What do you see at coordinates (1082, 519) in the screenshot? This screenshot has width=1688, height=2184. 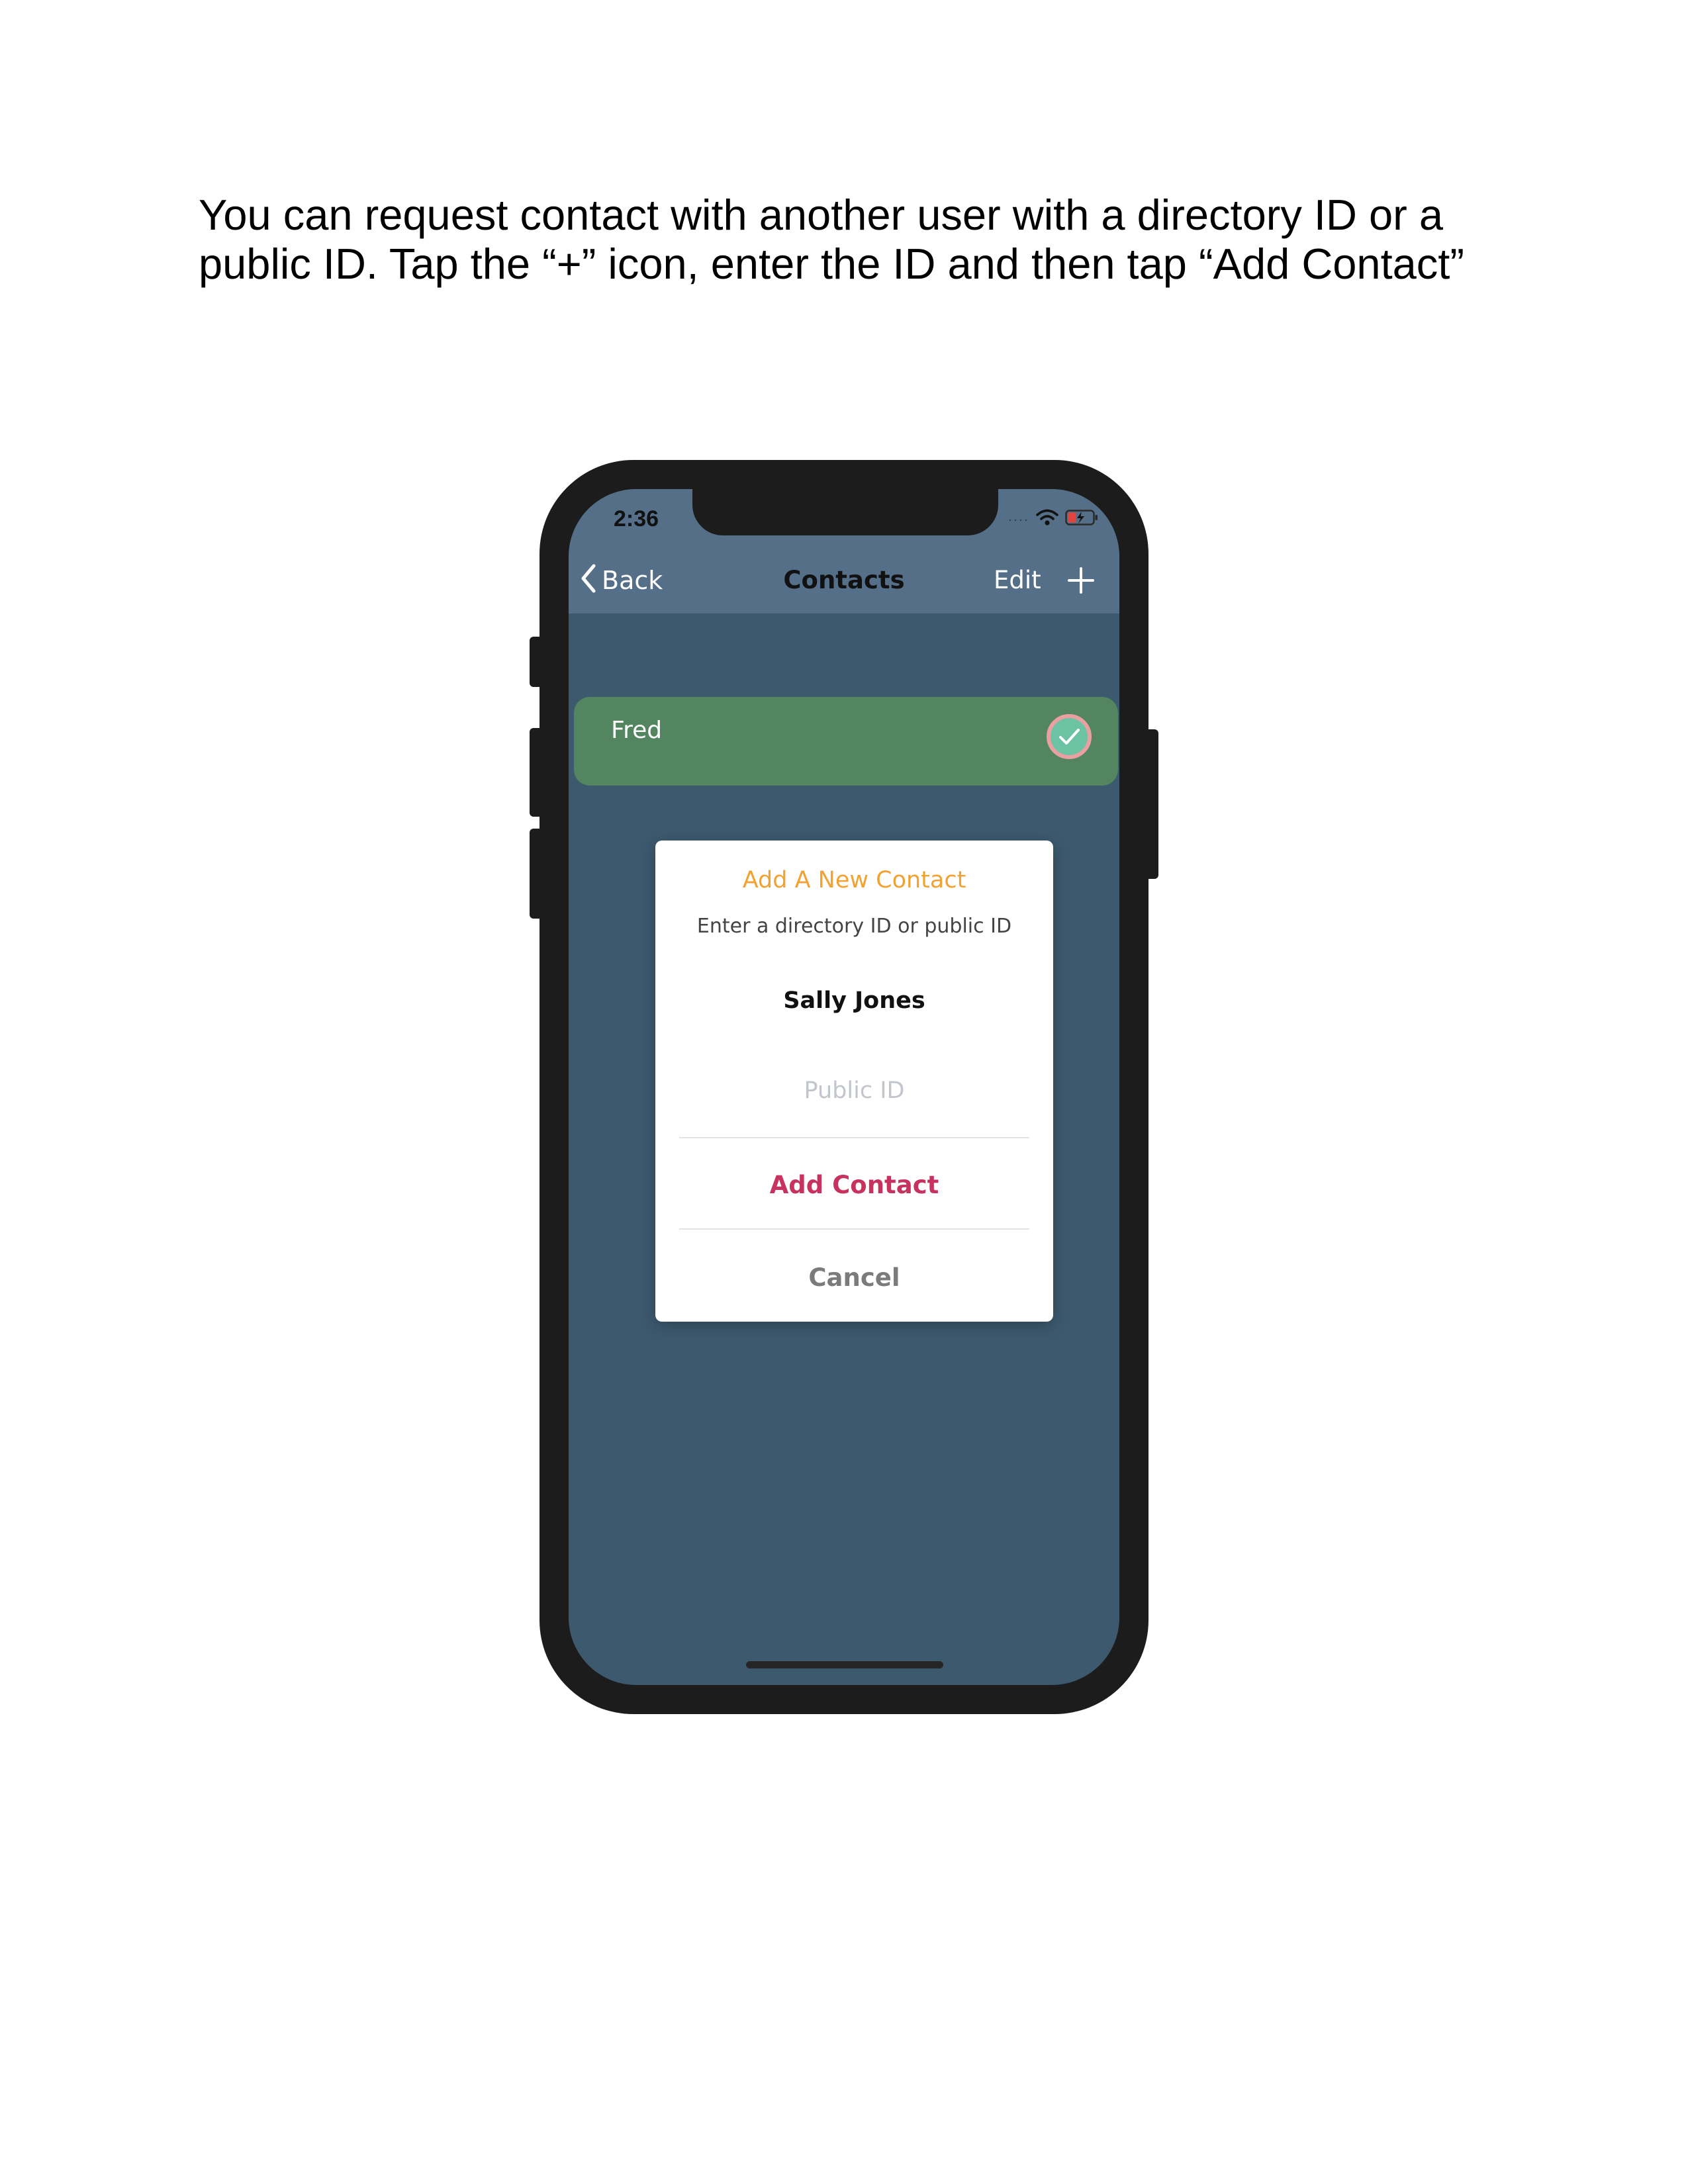 I see `battery-icon` at bounding box center [1082, 519].